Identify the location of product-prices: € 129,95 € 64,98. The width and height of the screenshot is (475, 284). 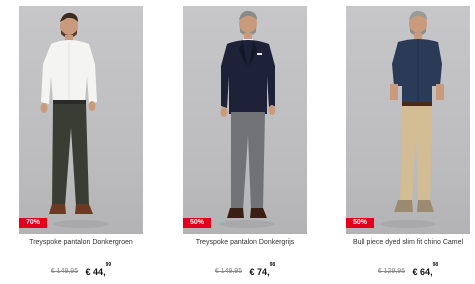
(408, 271).